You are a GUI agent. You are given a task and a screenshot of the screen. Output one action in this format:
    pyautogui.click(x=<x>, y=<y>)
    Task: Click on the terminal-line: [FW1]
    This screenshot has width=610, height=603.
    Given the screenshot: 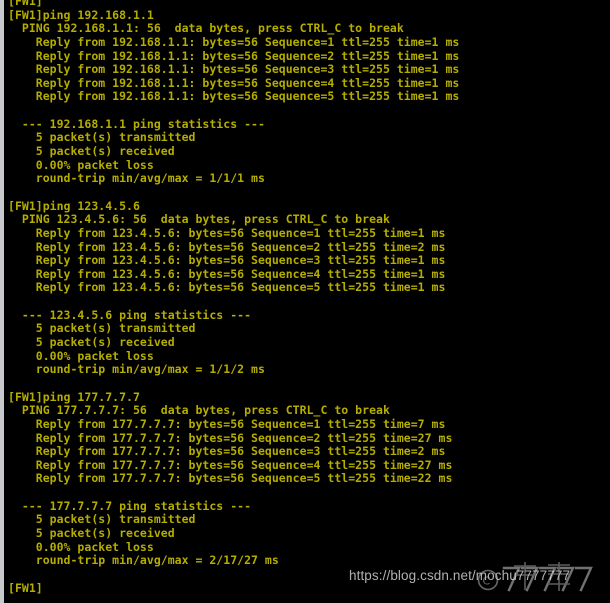 What is the action you would take?
    pyautogui.click(x=25, y=587)
    